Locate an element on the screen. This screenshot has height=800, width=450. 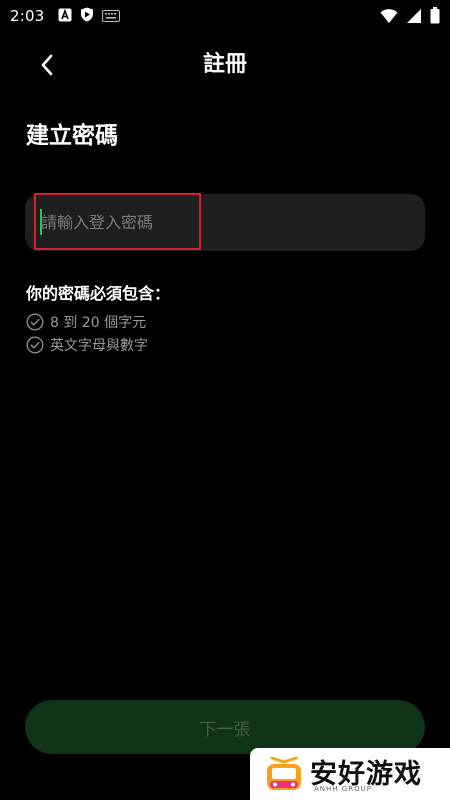
game-console-logo-icon is located at coordinates (284, 773).